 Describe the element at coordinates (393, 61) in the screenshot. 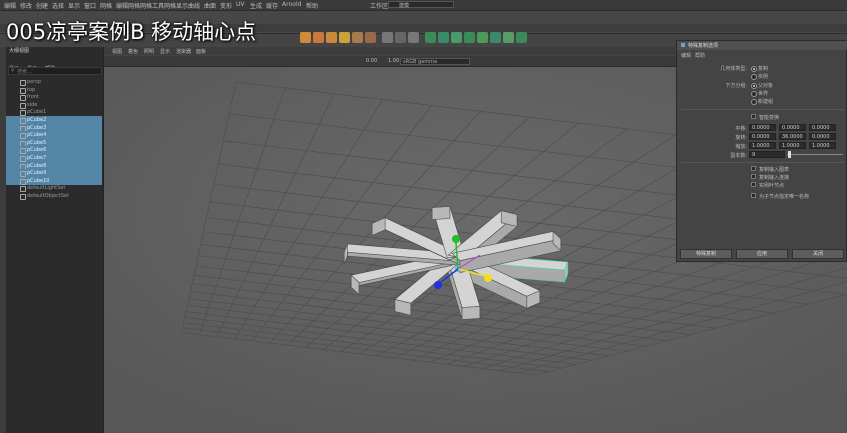

I see `gamma-value: 1.00` at that location.